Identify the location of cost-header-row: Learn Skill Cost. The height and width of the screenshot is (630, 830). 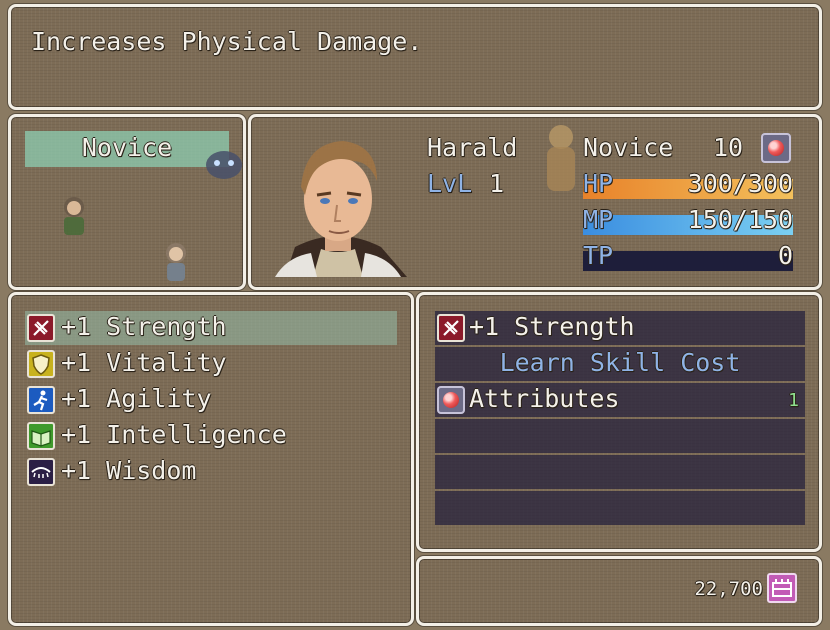
(620, 364).